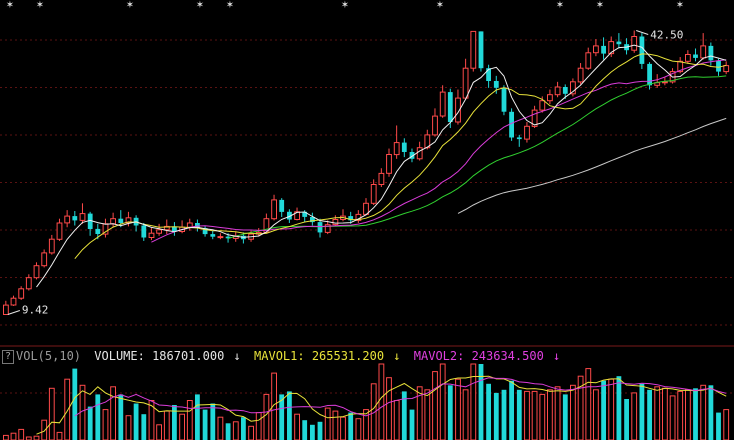 The image size is (734, 440). I want to click on mavol1-arrow: ↓, so click(397, 356).